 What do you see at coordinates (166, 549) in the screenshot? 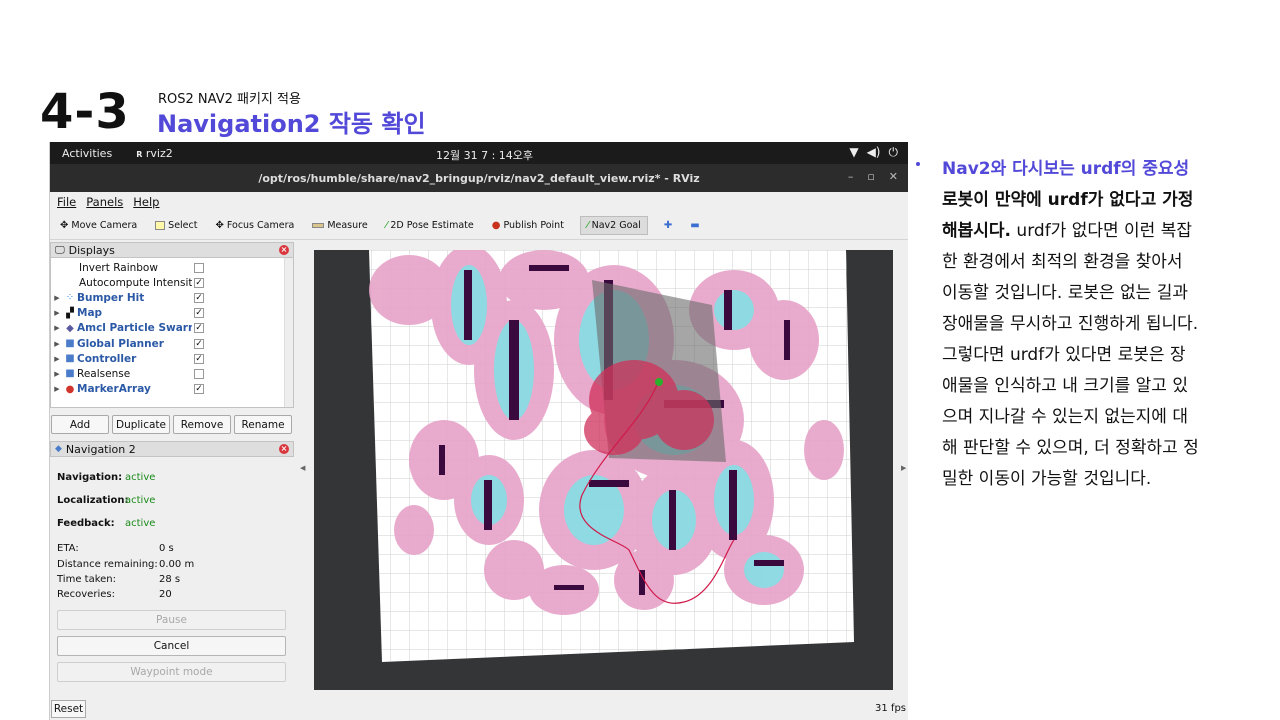
I see `kv-value: 0 s` at bounding box center [166, 549].